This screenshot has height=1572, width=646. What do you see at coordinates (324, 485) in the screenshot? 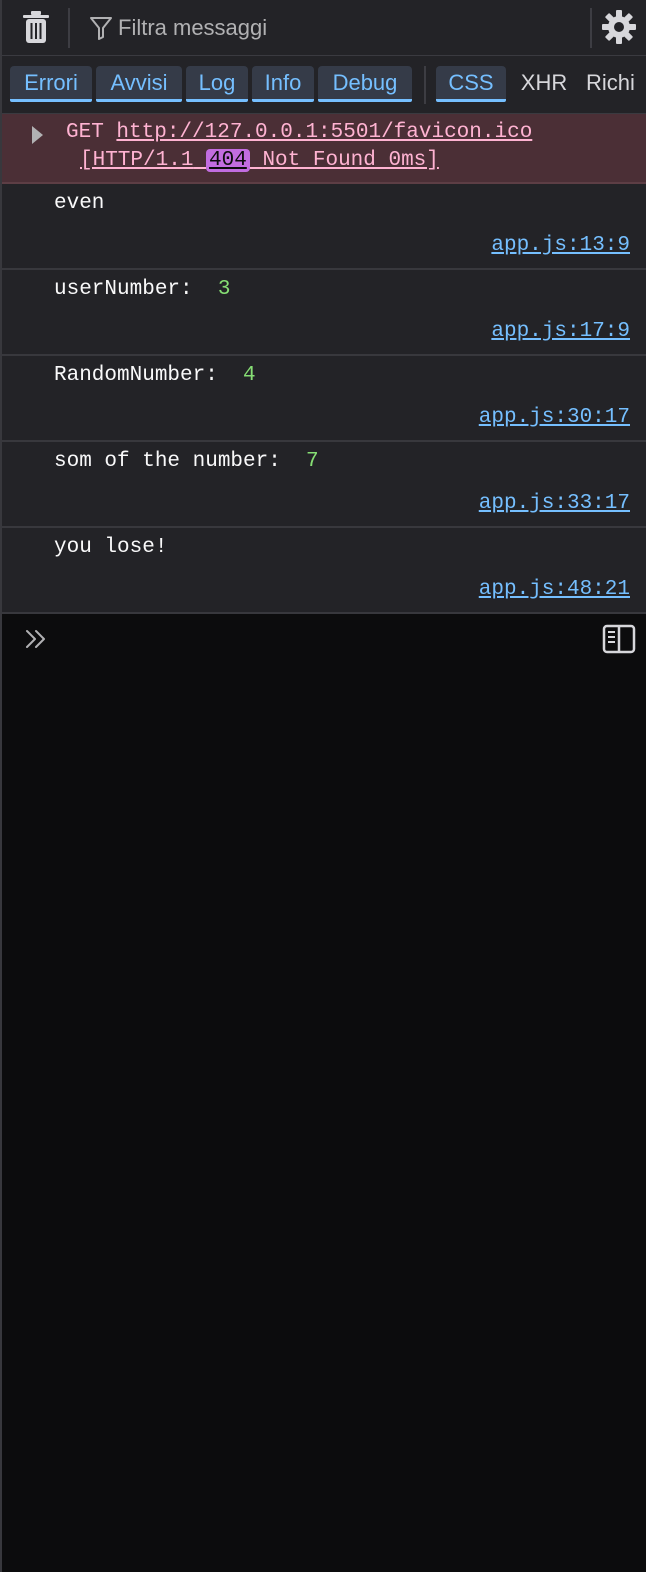
I see `log-message: som of the number: 7 app.js:33:17` at bounding box center [324, 485].